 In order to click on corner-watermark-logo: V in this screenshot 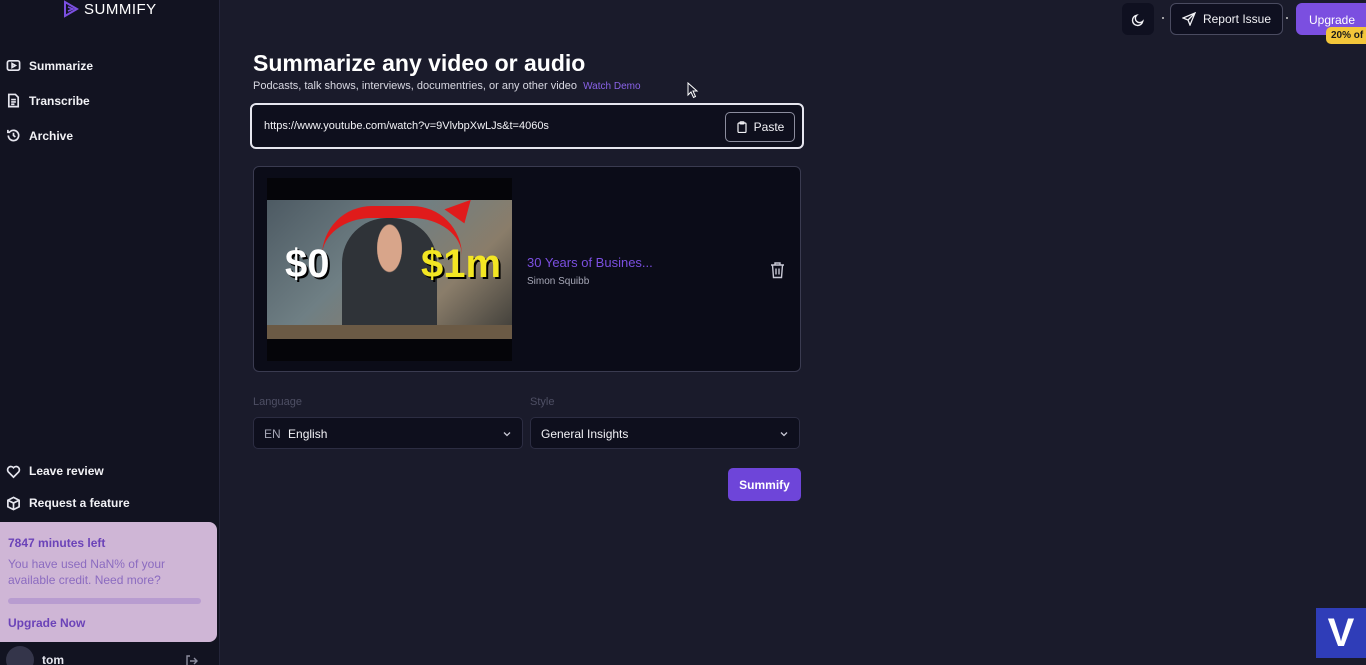, I will do `click(1341, 633)`.